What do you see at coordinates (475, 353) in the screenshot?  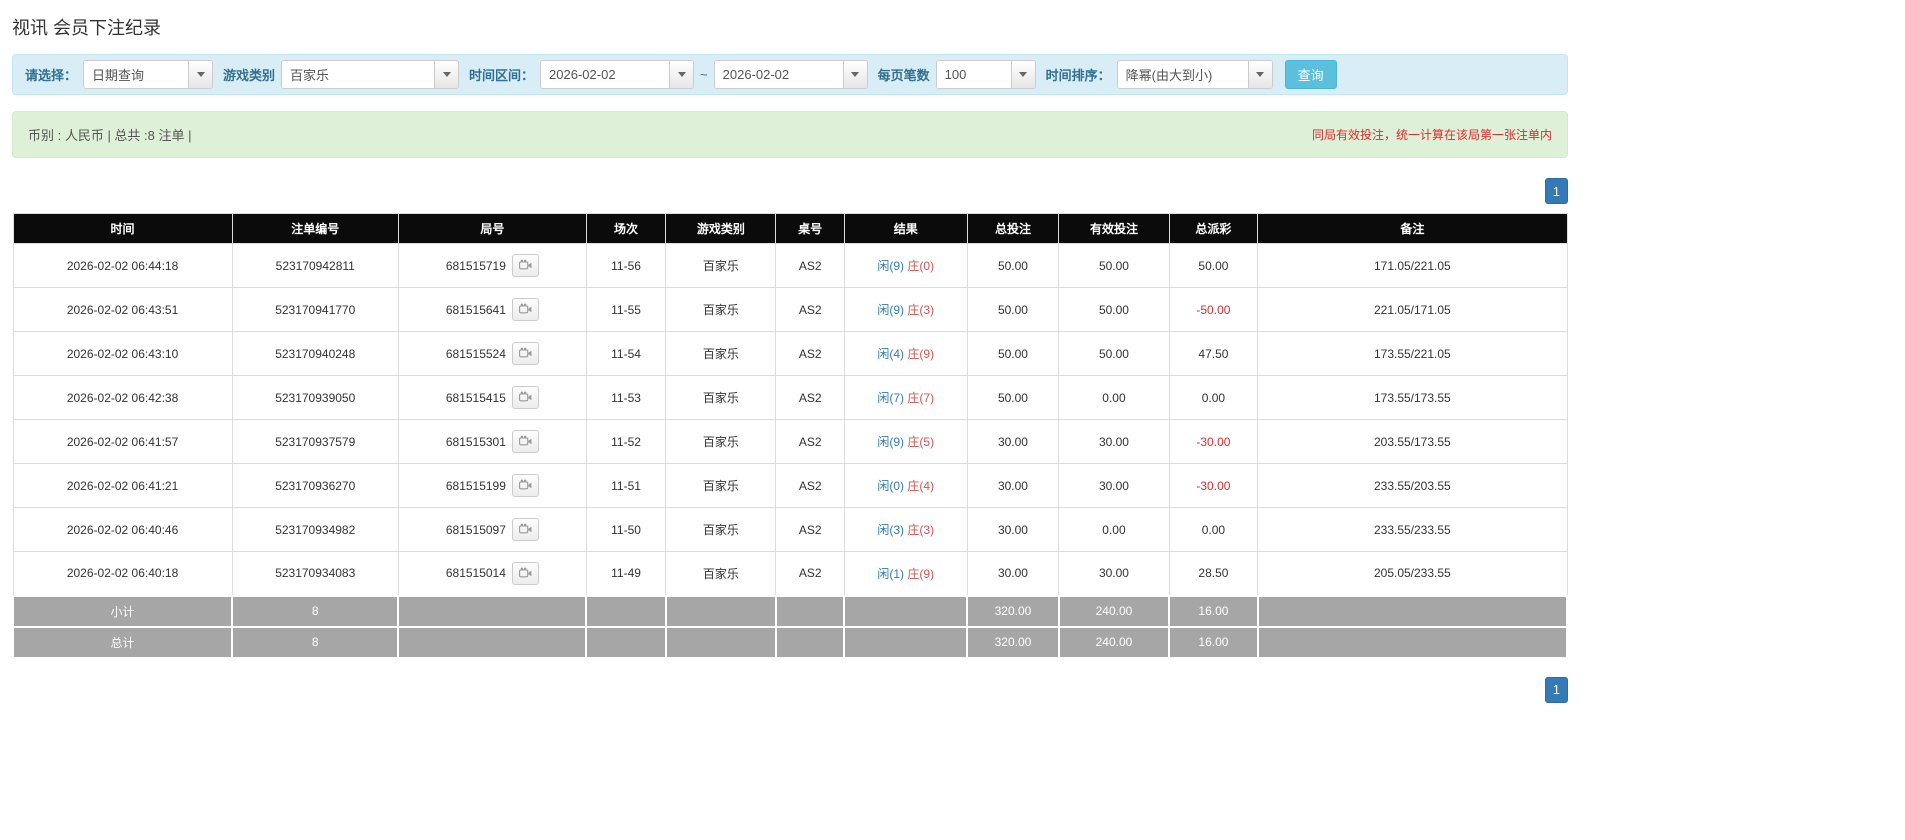 I see `round-id-text: 681515524` at bounding box center [475, 353].